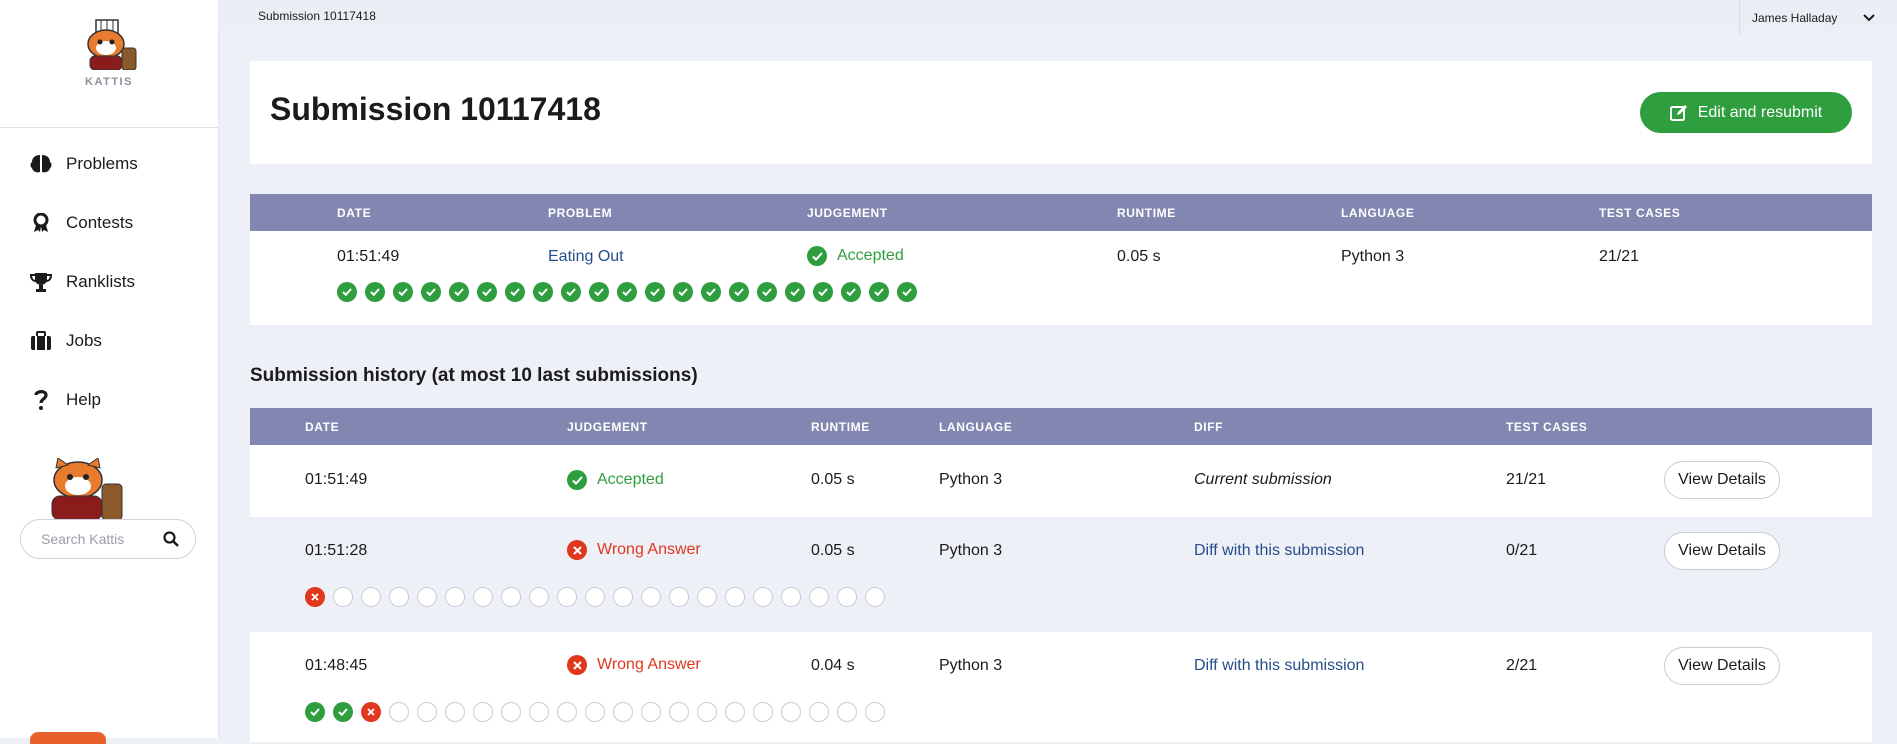 This screenshot has height=744, width=1897. I want to click on search-icon, so click(171, 539).